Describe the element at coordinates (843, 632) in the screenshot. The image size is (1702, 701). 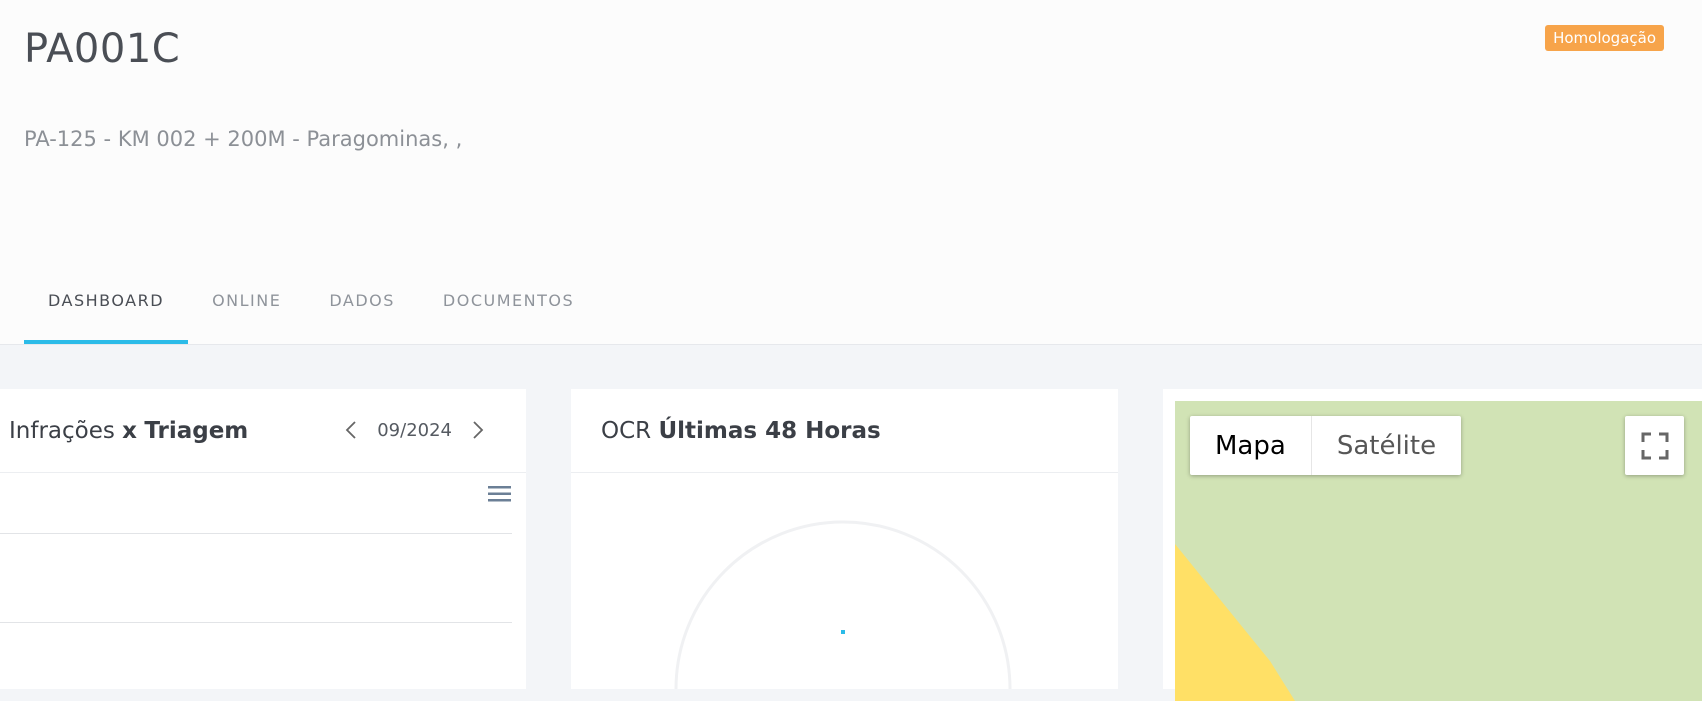
I see `gauge-marker` at that location.